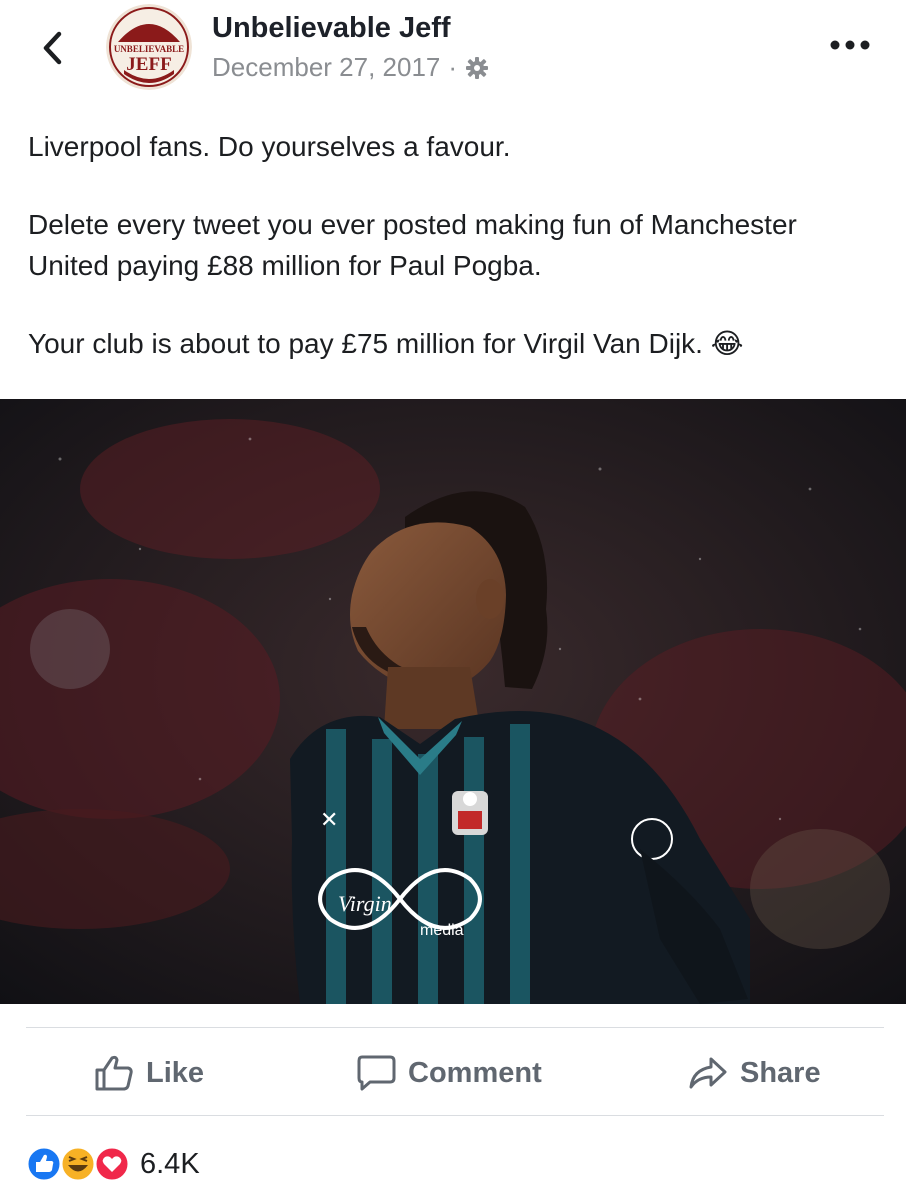 The height and width of the screenshot is (1200, 906). Describe the element at coordinates (376, 1073) in the screenshot. I see `comment-bubble-icon` at that location.